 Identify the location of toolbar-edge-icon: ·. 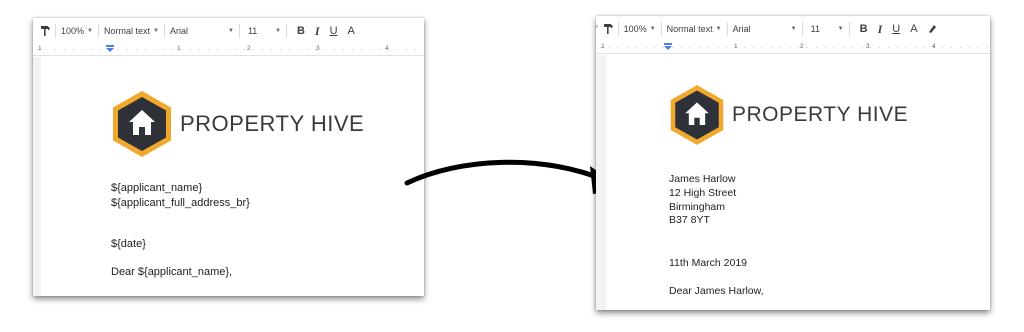
(33, 31).